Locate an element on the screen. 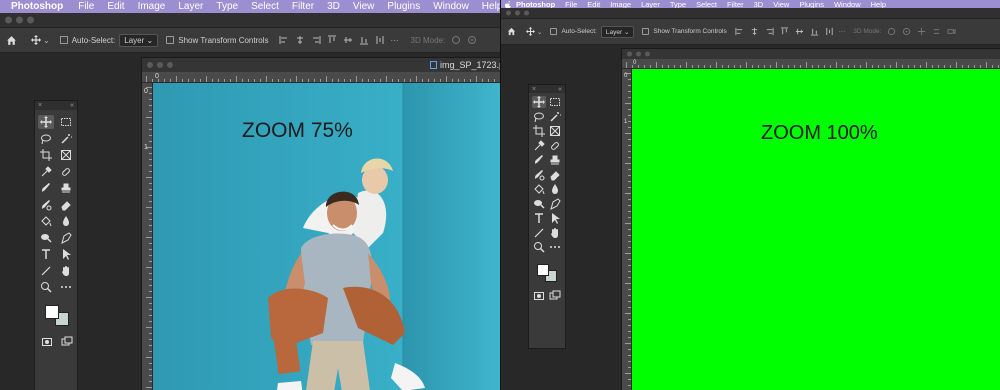 The width and height of the screenshot is (1000, 390). menu-image: Image is located at coordinates (152, 6).